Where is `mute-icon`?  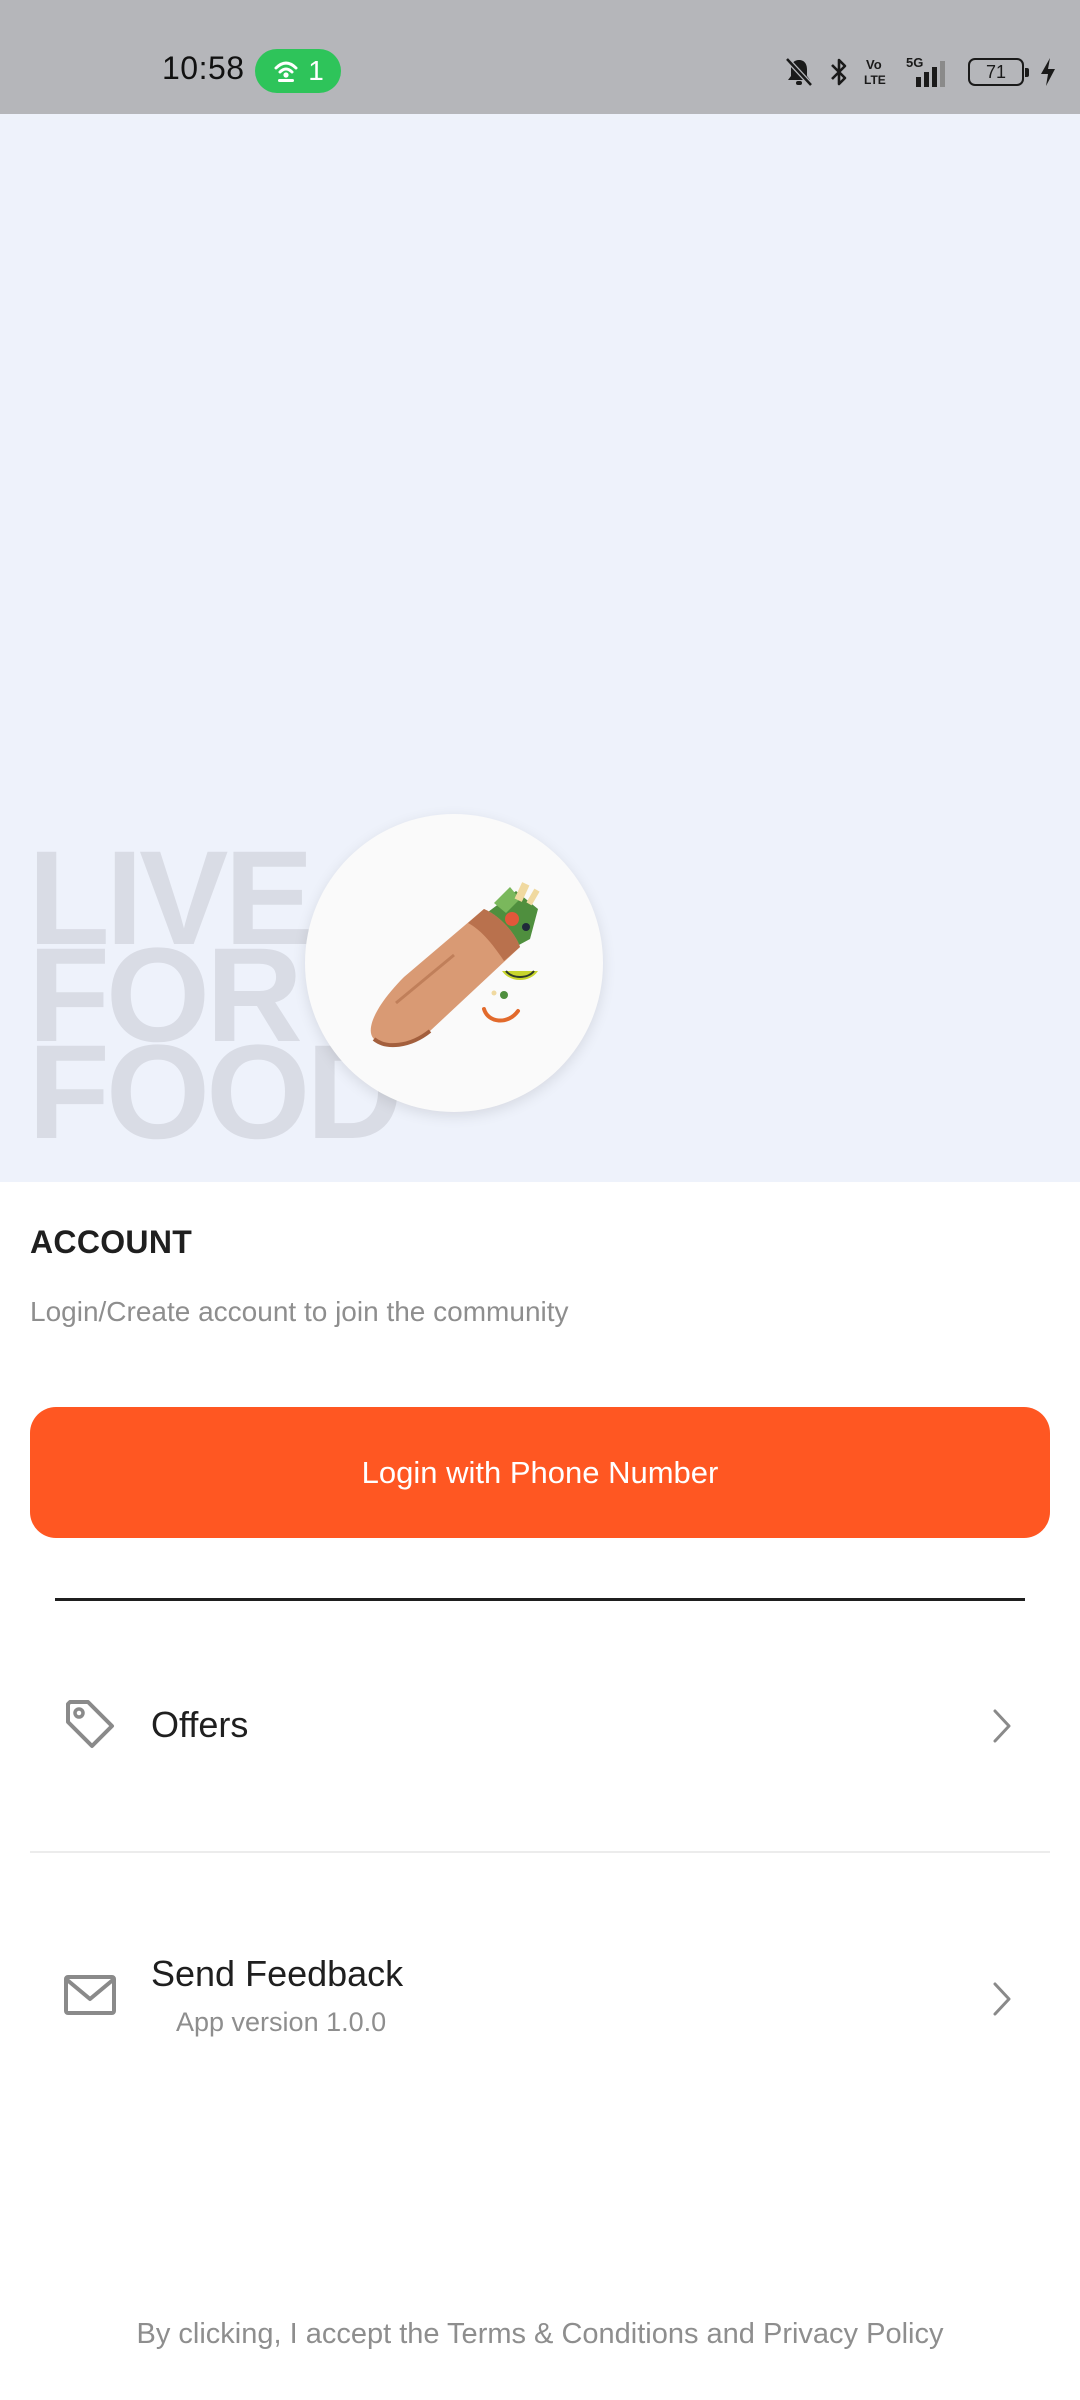
mute-icon is located at coordinates (799, 72).